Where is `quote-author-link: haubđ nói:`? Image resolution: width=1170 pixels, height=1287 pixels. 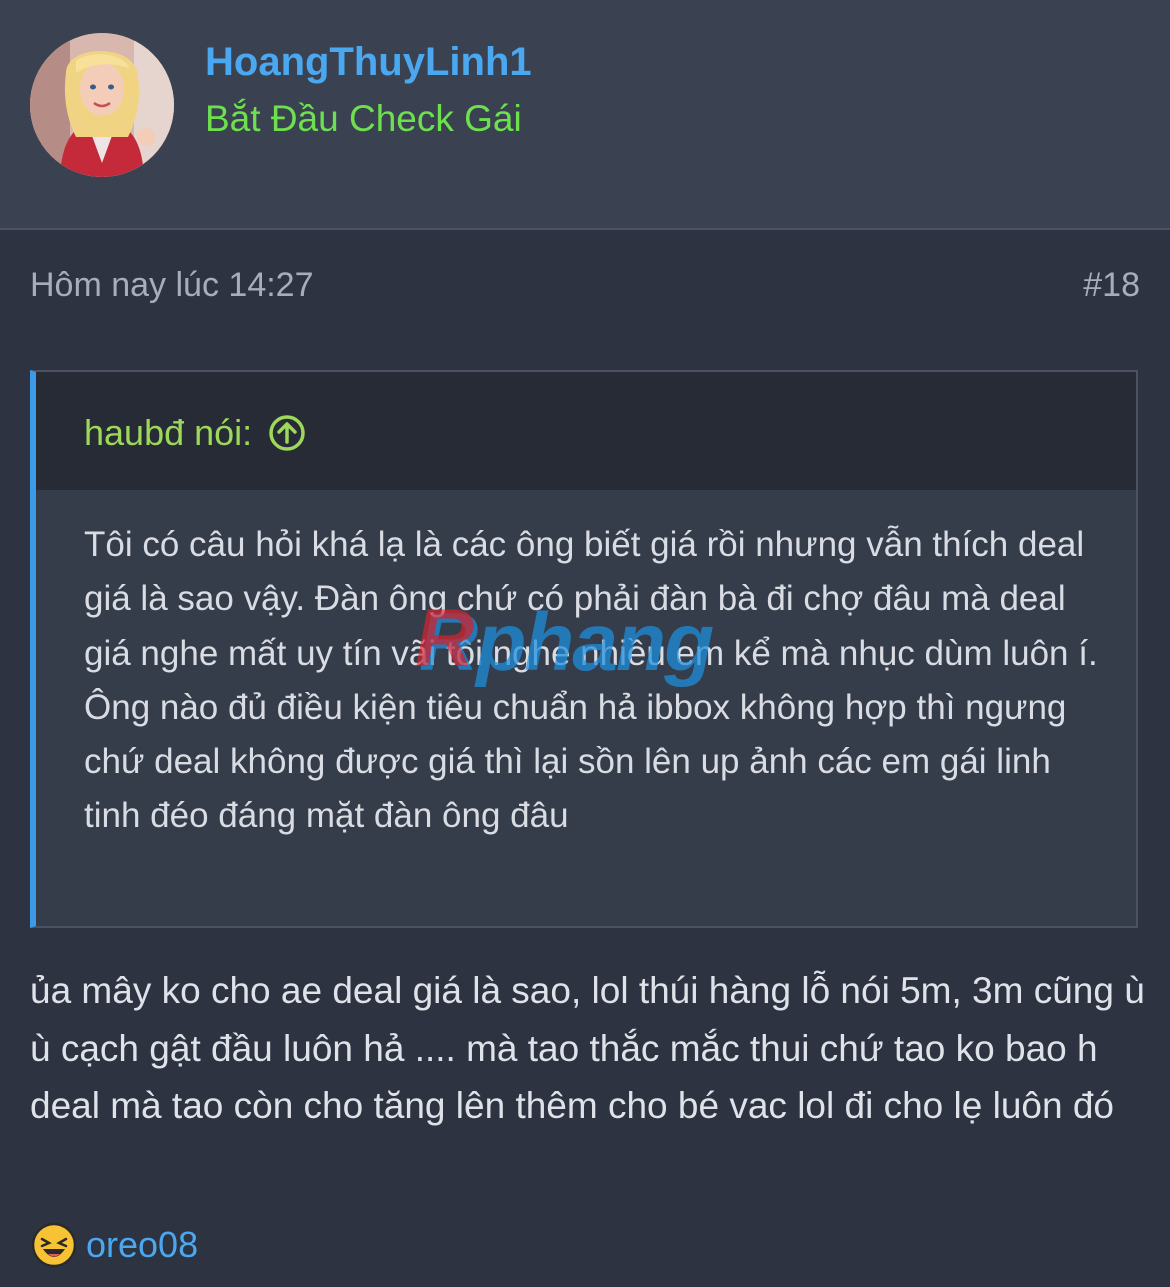 quote-author-link: haubđ nói: is located at coordinates (195, 433).